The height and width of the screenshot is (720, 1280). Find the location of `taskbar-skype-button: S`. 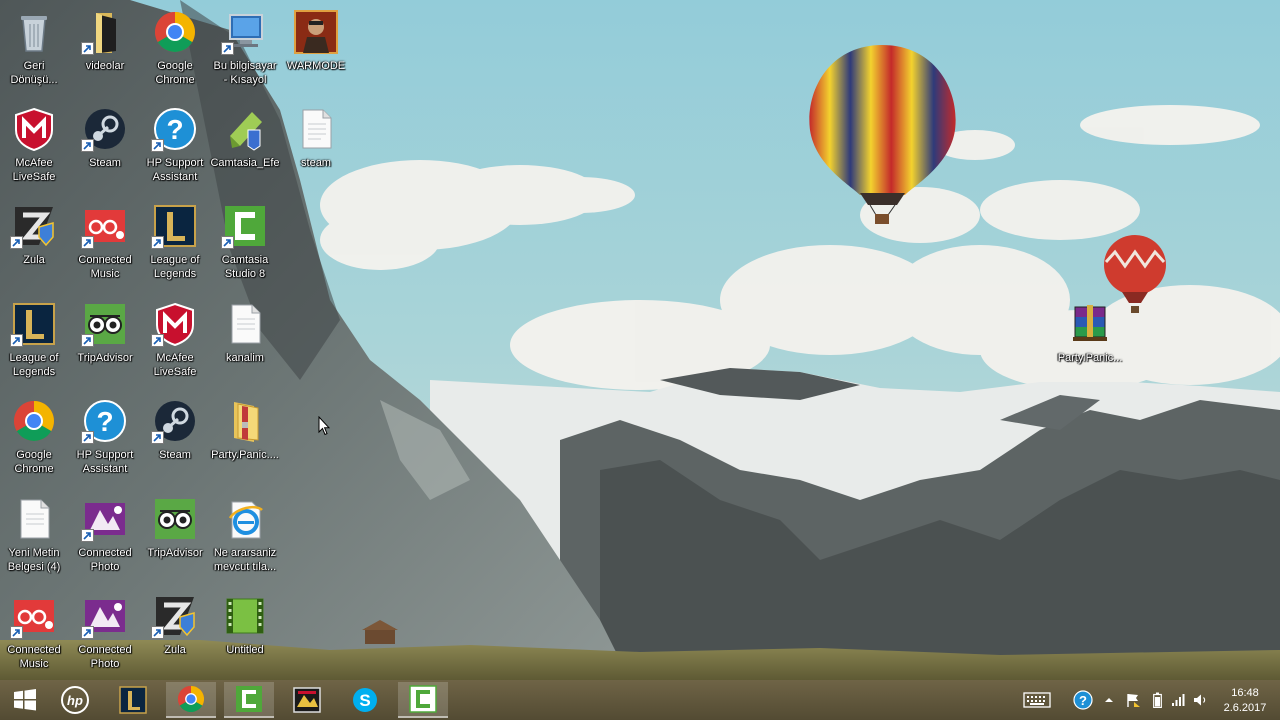

taskbar-skype-button: S is located at coordinates (365, 700).